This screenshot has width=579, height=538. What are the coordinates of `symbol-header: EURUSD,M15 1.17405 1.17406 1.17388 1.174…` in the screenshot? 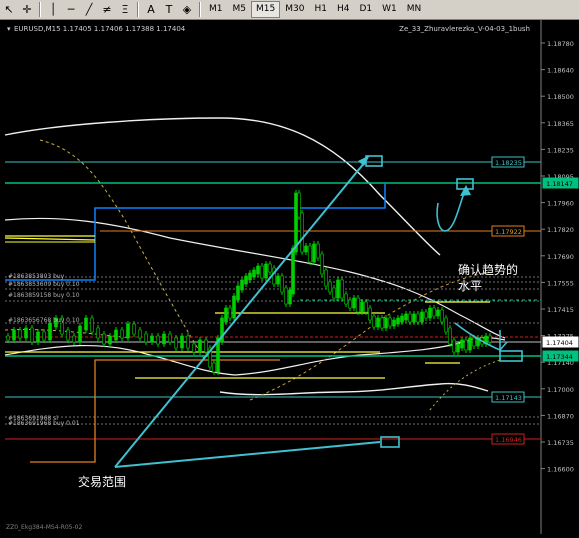 It's located at (100, 29).